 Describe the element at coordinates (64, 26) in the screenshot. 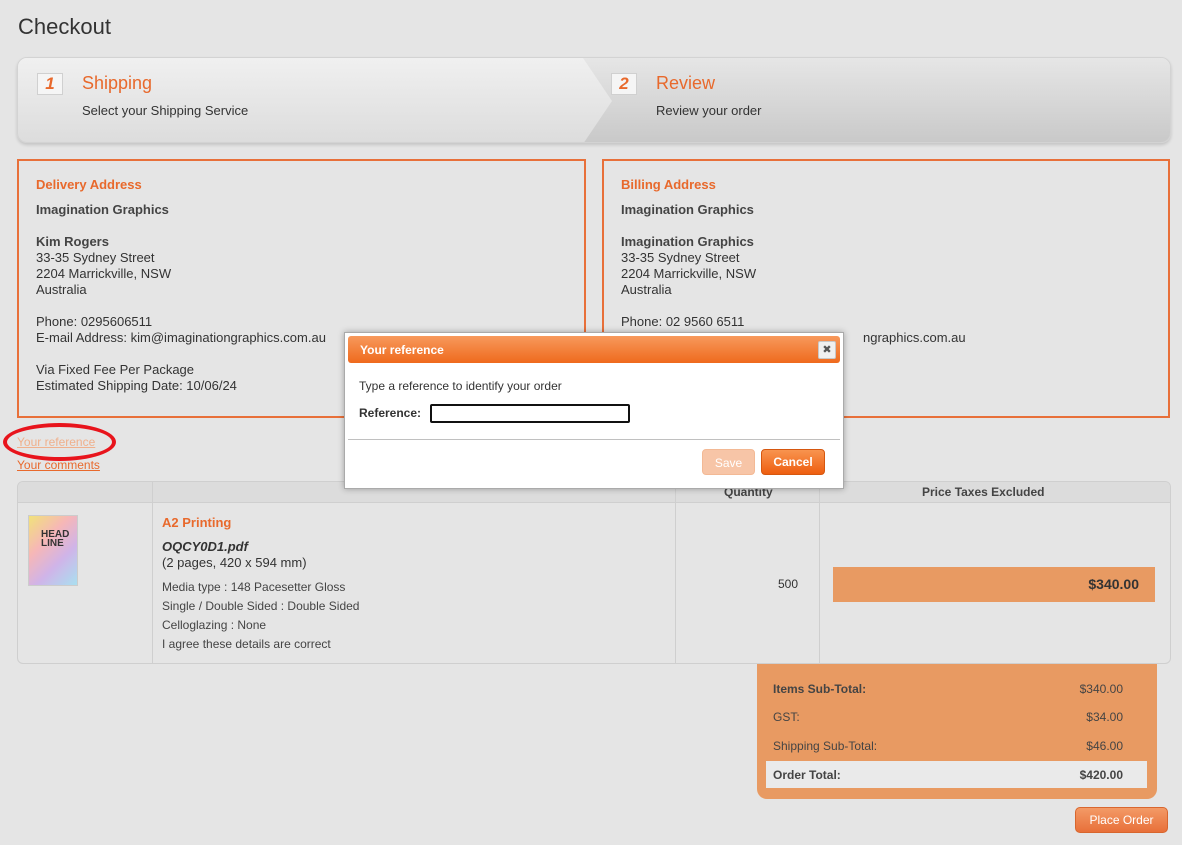

I see `page-title: Checkout` at that location.